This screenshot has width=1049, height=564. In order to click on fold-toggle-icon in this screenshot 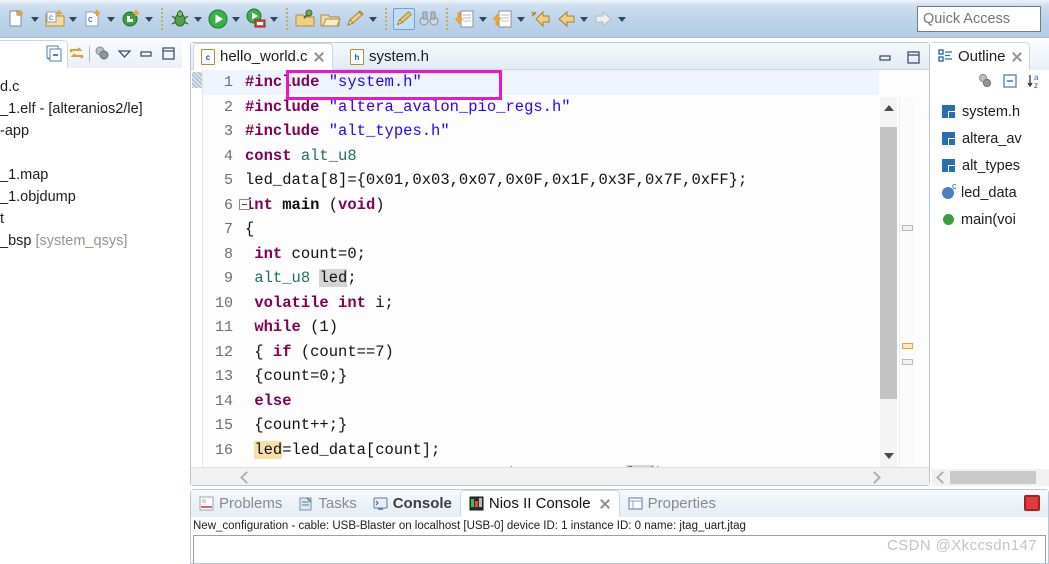, I will do `click(244, 204)`.